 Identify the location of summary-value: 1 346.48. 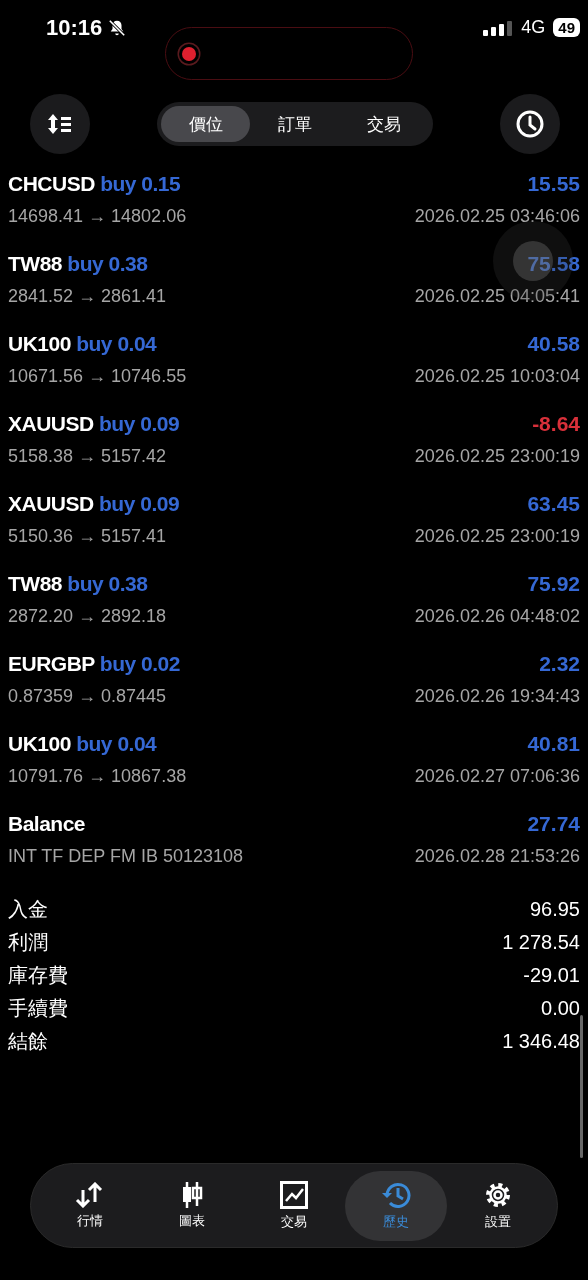
(541, 1041).